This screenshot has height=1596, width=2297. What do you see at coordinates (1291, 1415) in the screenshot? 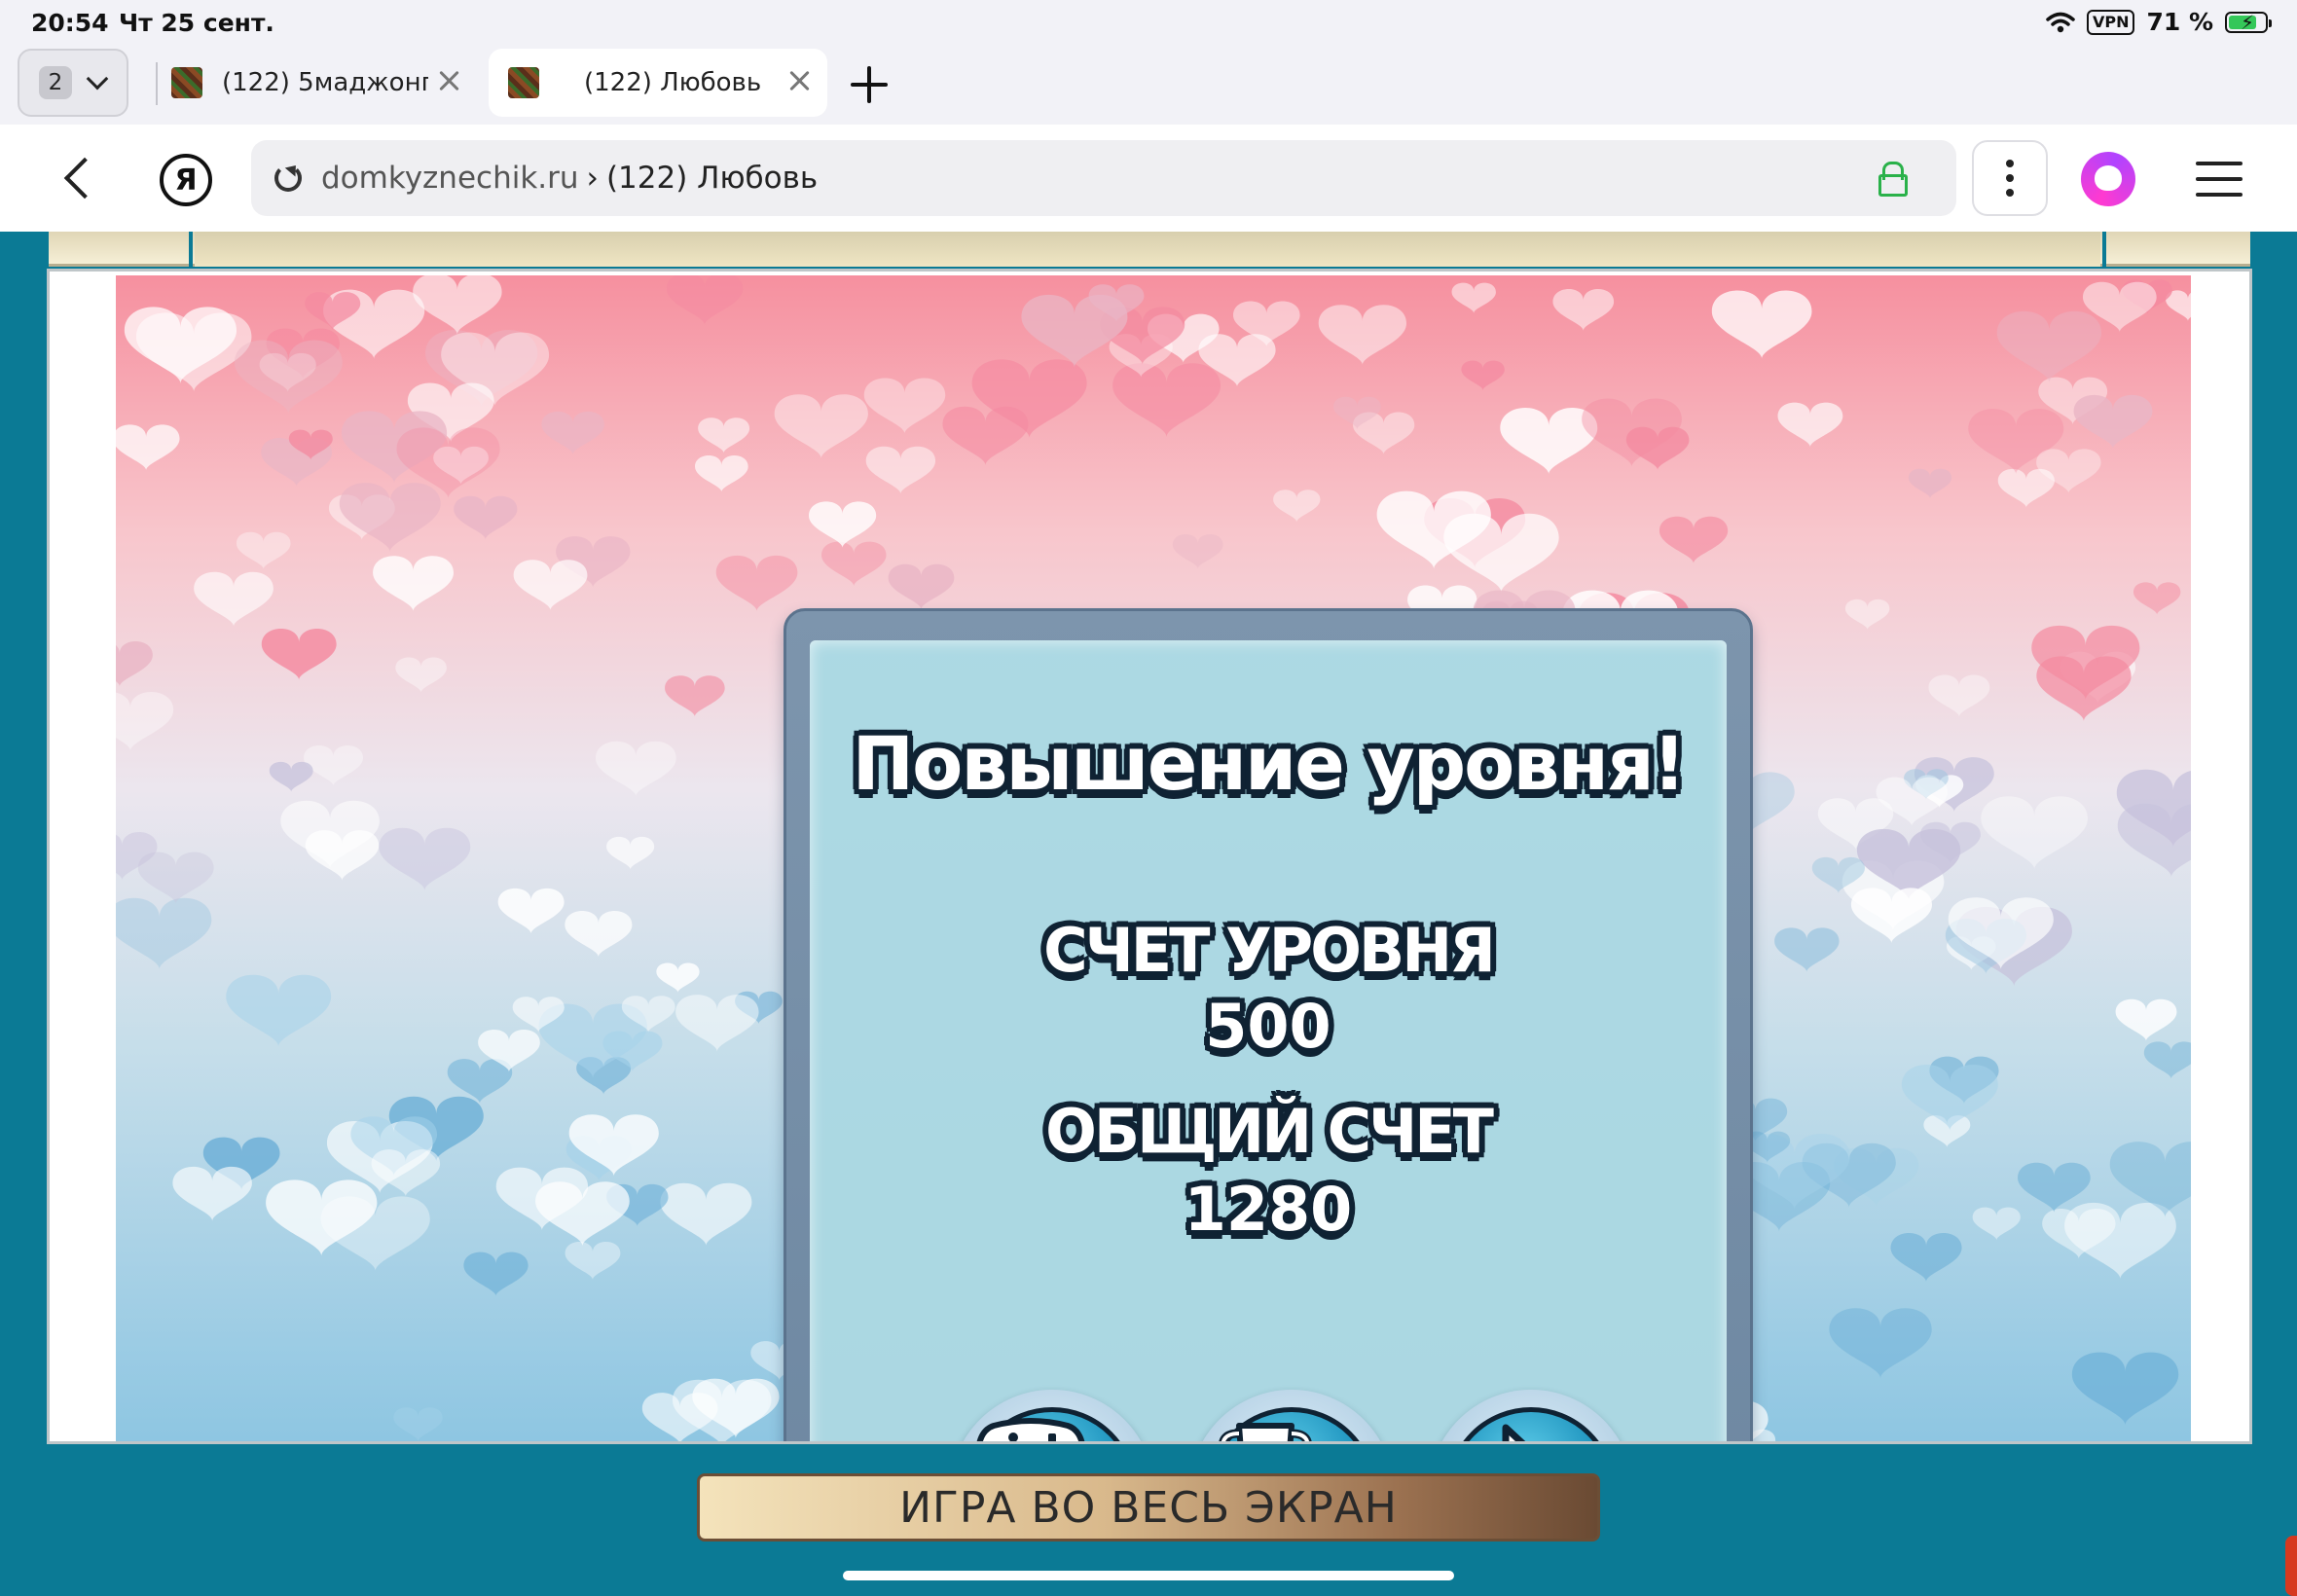
I see `leaderboard-button` at bounding box center [1291, 1415].